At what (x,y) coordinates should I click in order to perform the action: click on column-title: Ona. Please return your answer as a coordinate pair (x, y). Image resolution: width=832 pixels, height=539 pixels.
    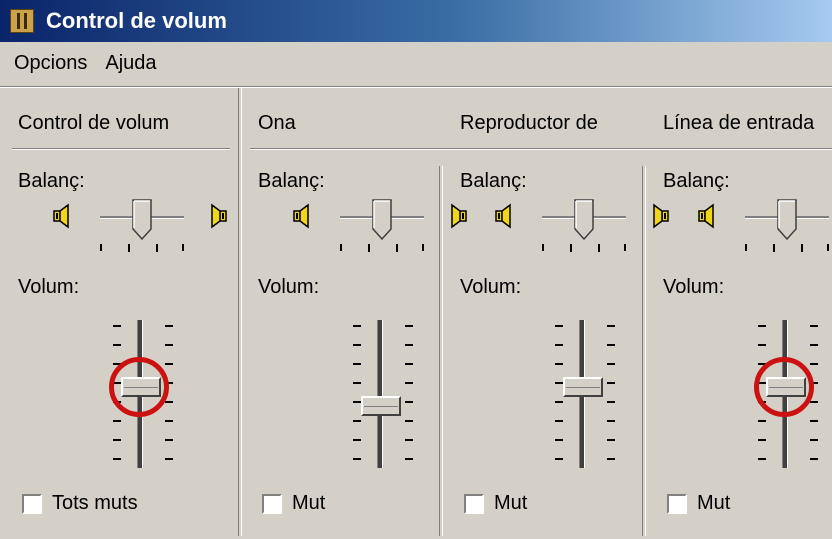
    Looking at the image, I should click on (277, 123).